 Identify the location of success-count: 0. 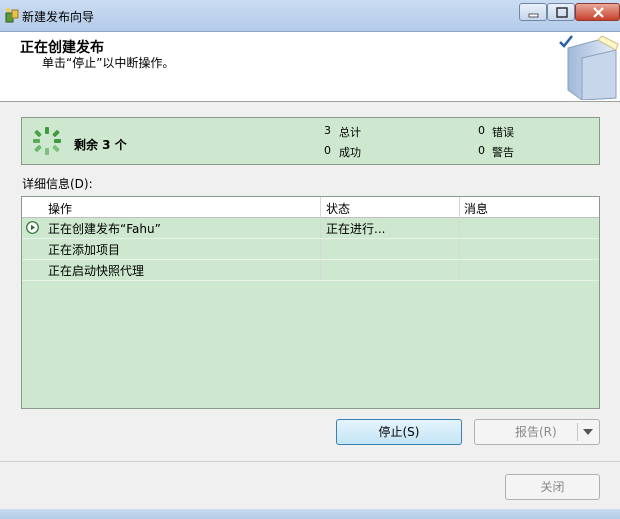
(327, 150).